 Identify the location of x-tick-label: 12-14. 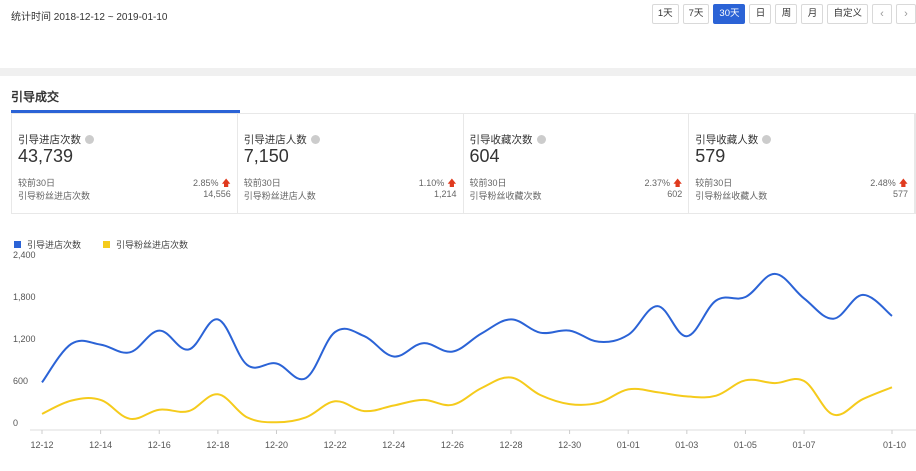
(100, 445).